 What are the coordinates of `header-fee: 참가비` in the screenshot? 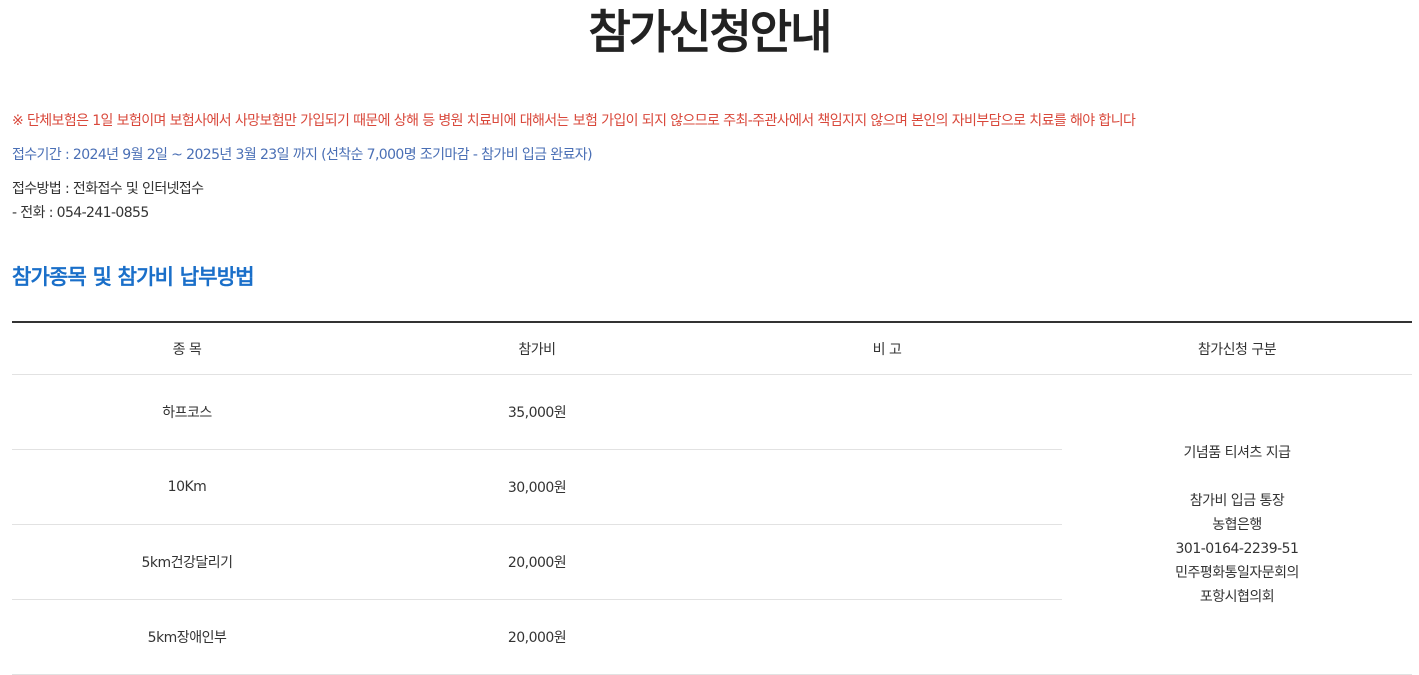 It's located at (537, 348).